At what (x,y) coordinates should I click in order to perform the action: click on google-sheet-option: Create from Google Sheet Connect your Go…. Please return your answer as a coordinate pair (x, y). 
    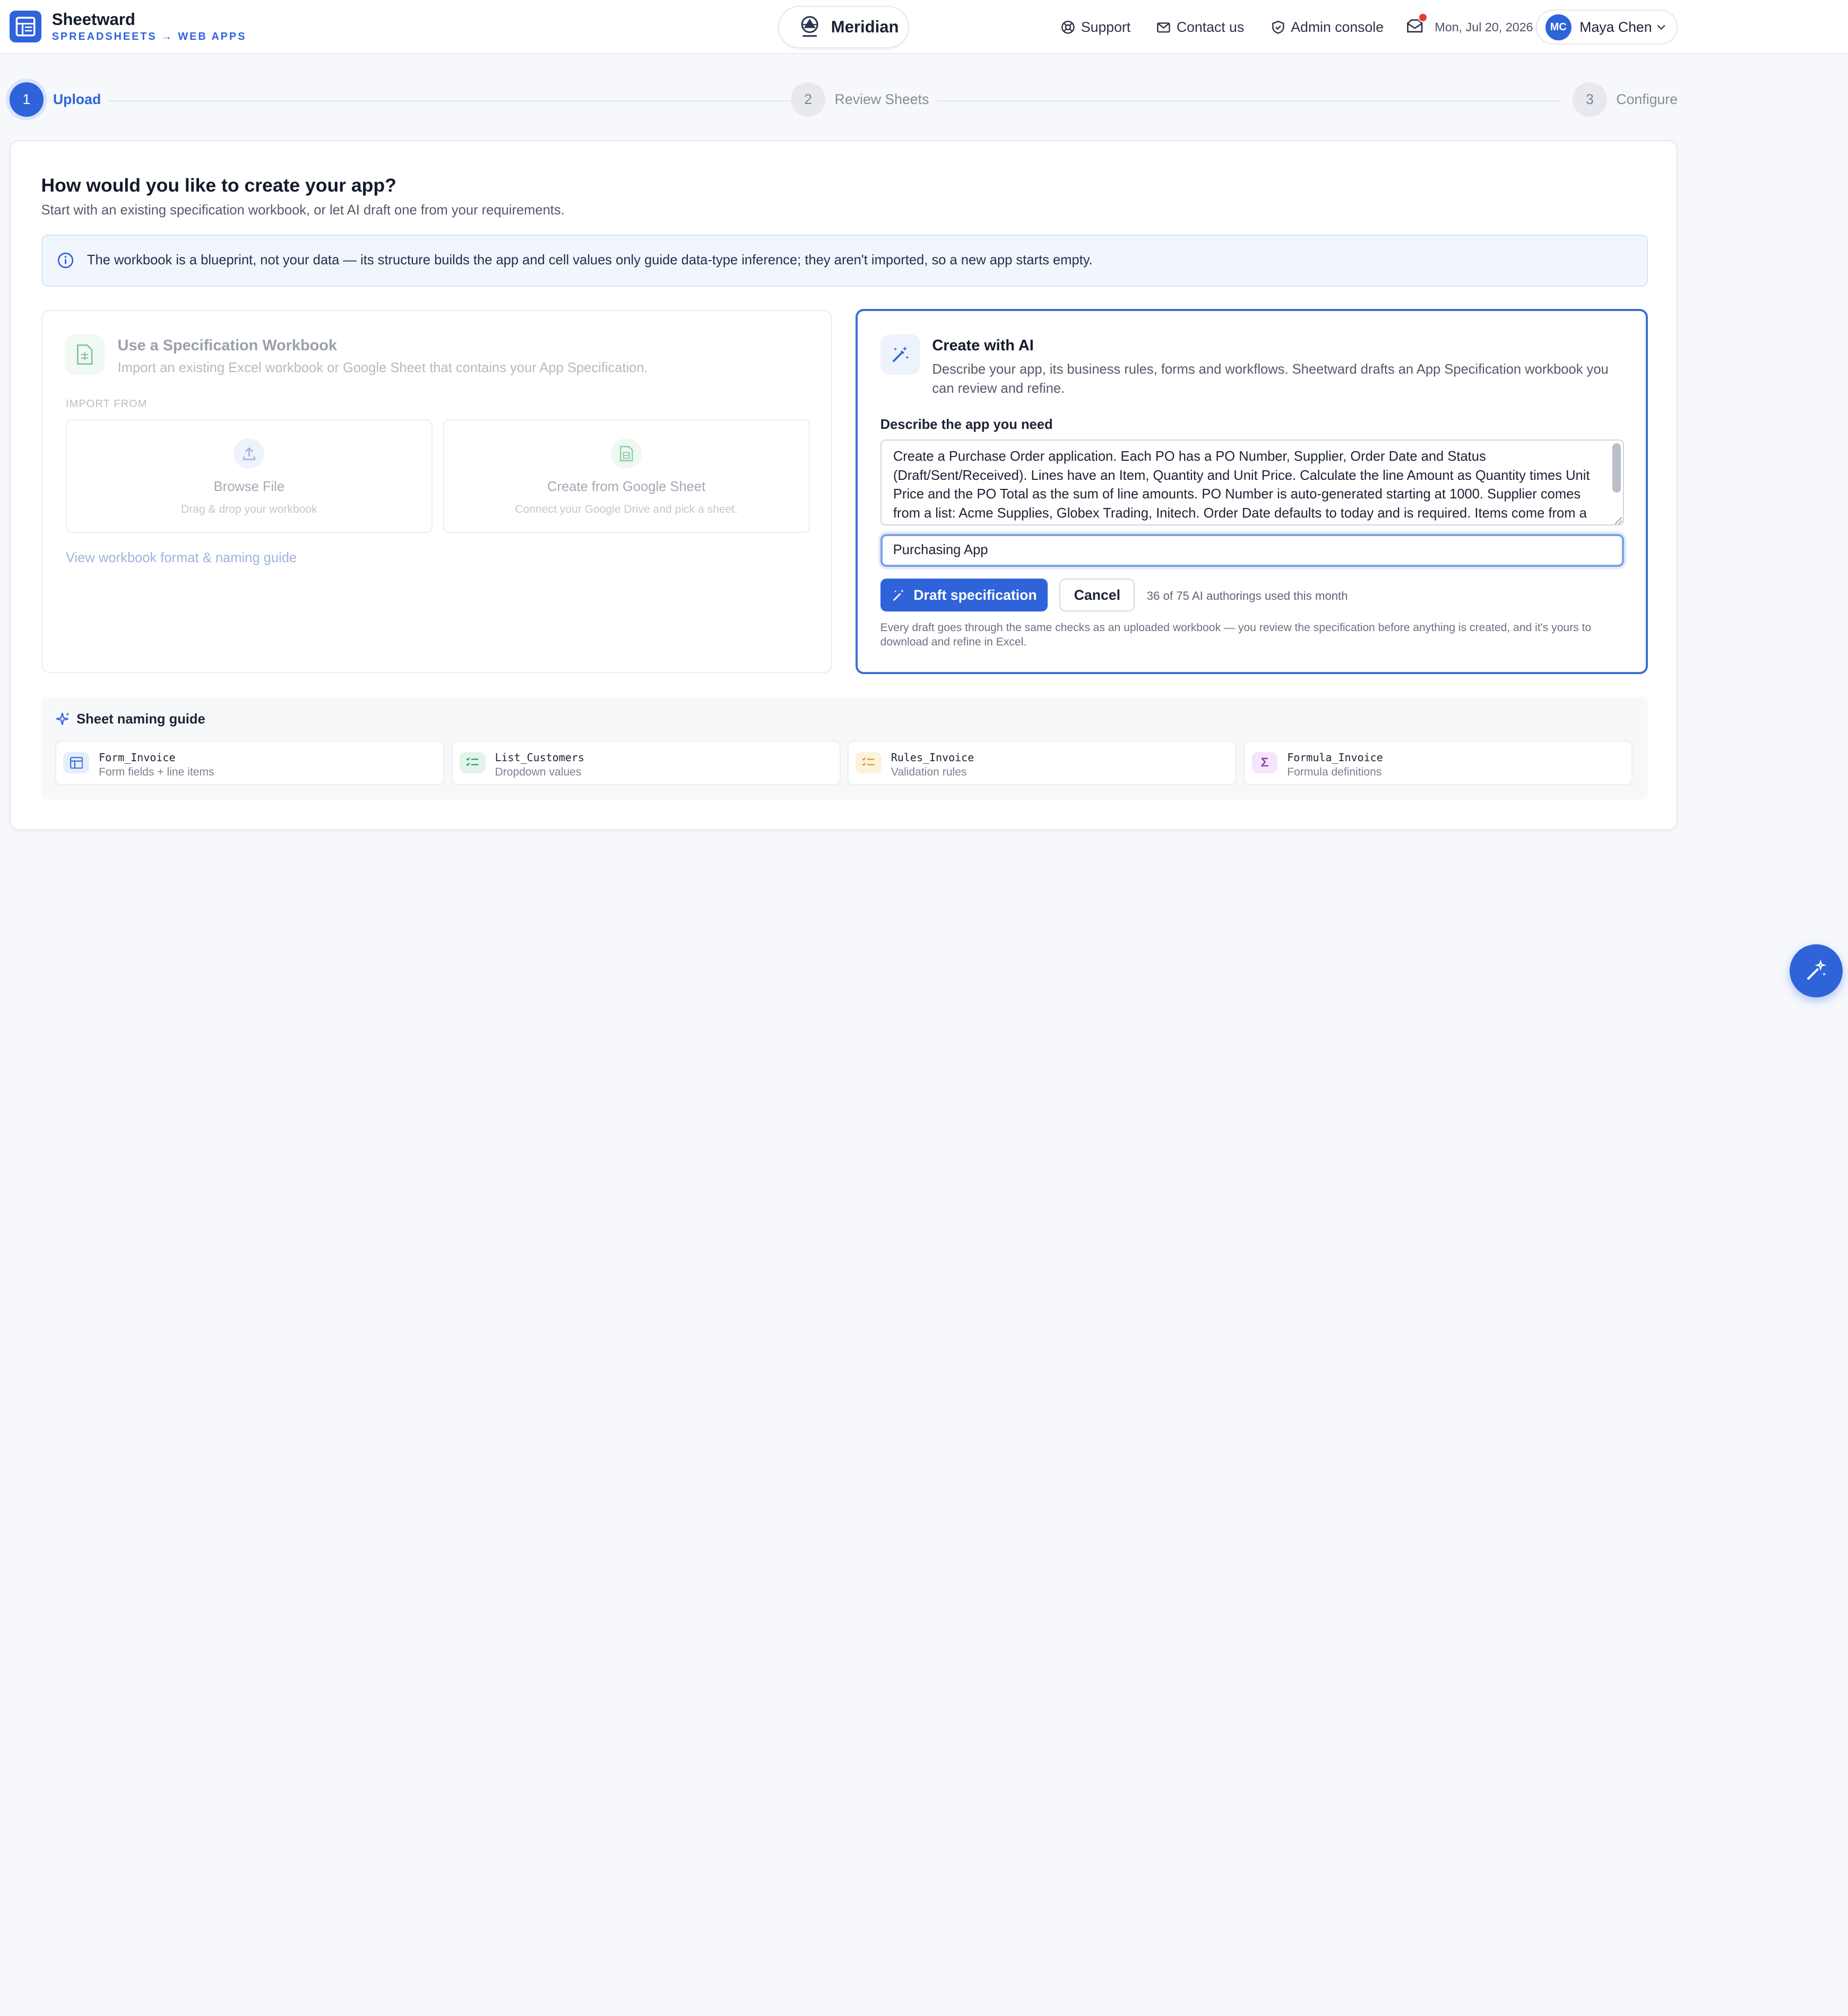
    Looking at the image, I should click on (626, 476).